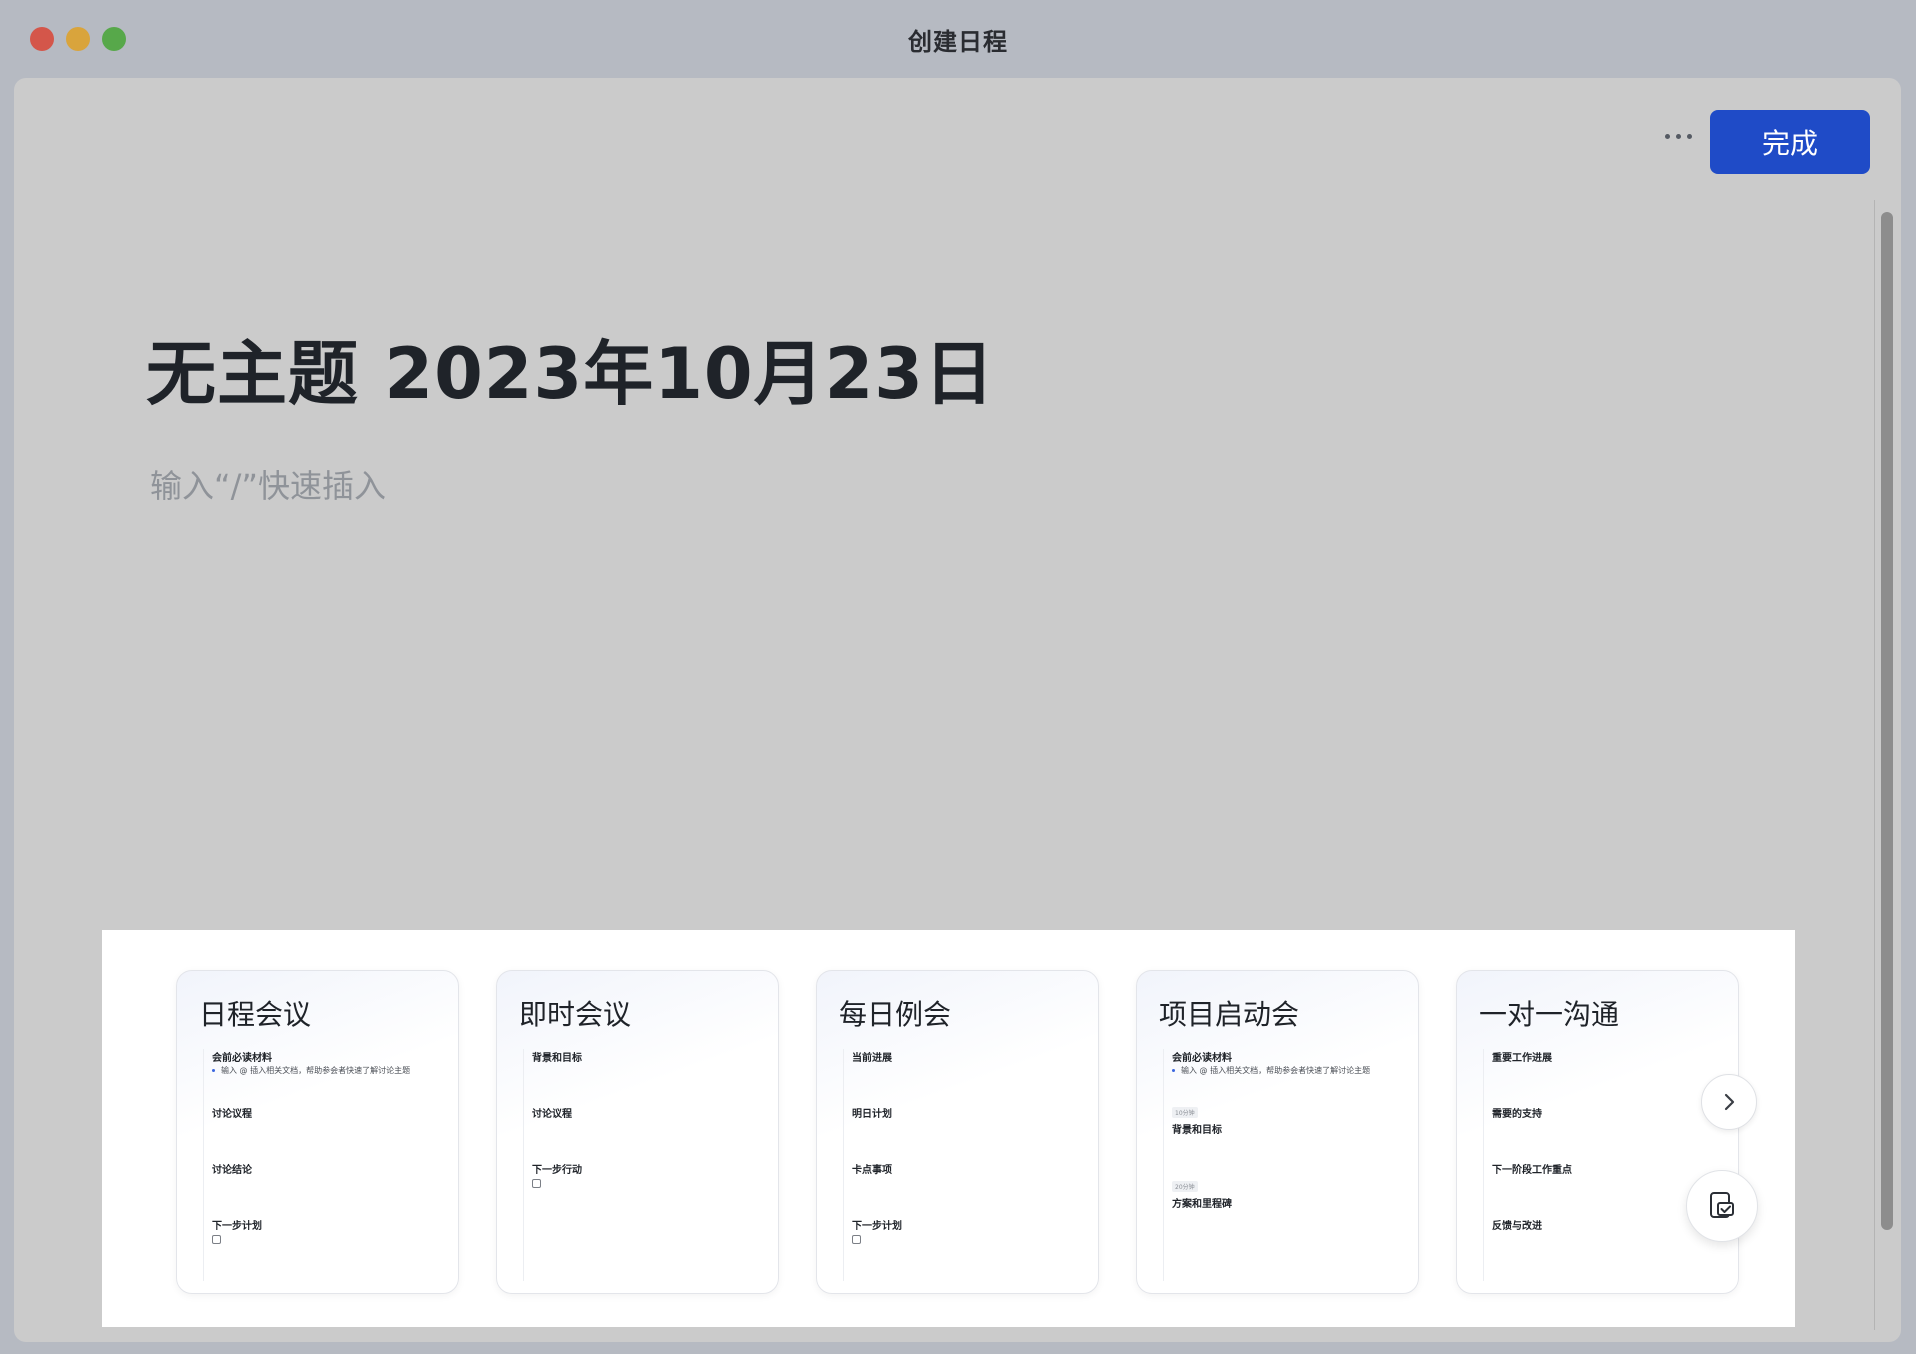 The width and height of the screenshot is (1916, 1354). Describe the element at coordinates (1678, 136) in the screenshot. I see `more-options-icon` at that location.